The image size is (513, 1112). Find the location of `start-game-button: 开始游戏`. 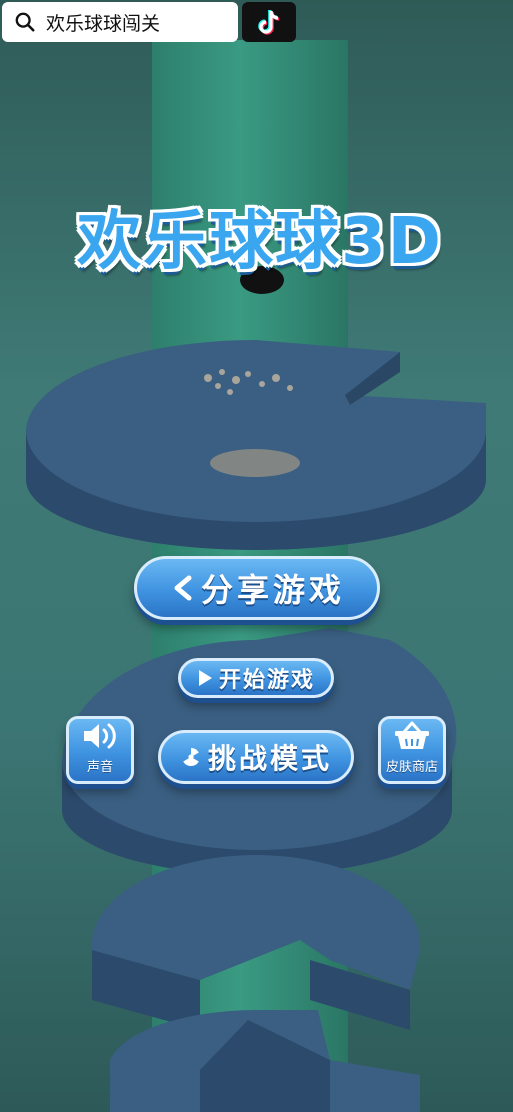

start-game-button: 开始游戏 is located at coordinates (256, 678).